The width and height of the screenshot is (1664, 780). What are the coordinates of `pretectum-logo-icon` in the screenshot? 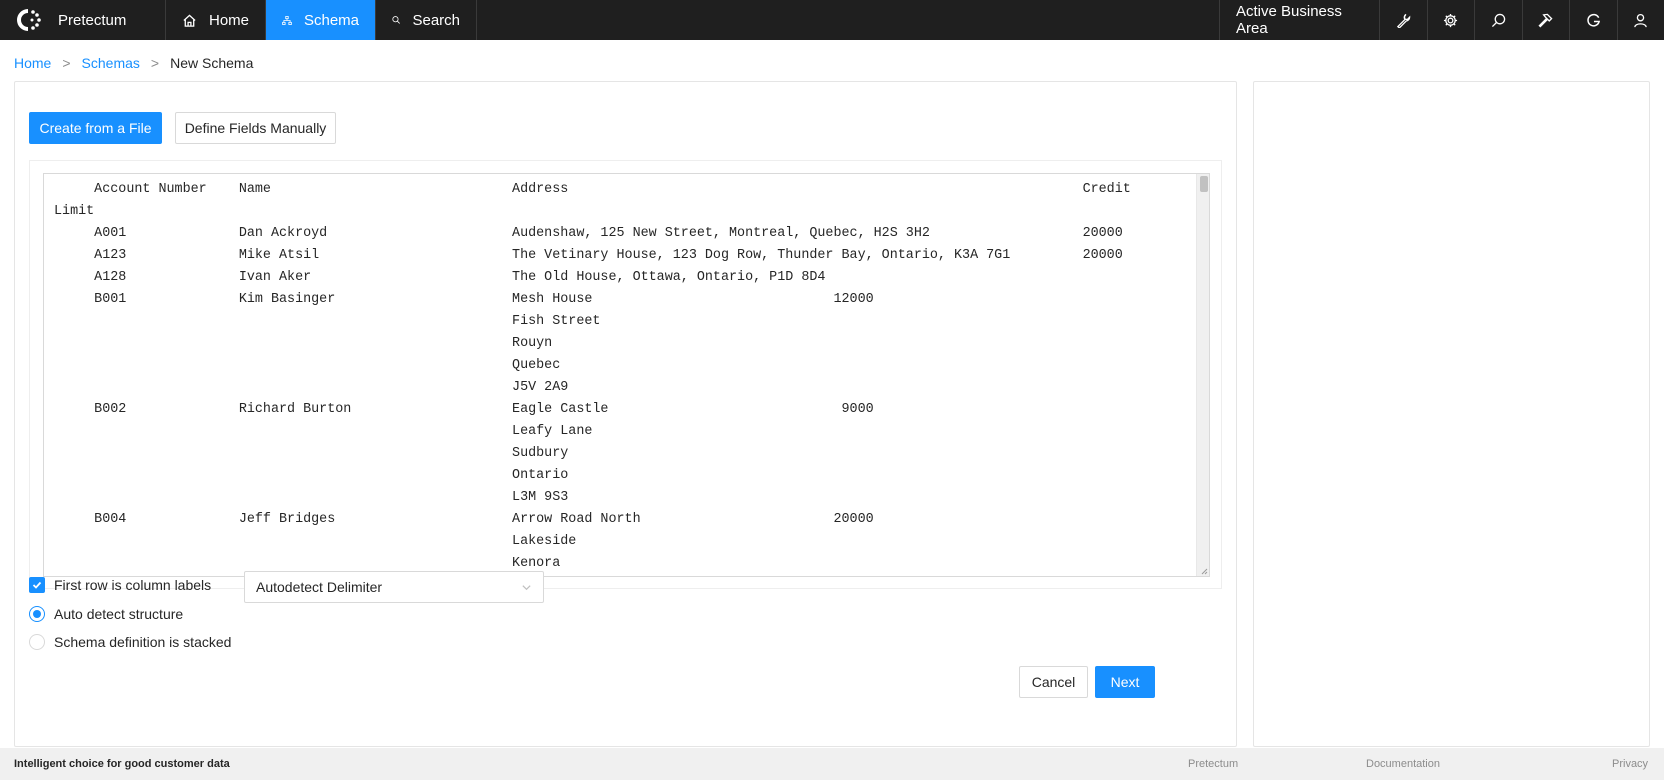 It's located at (29, 20).